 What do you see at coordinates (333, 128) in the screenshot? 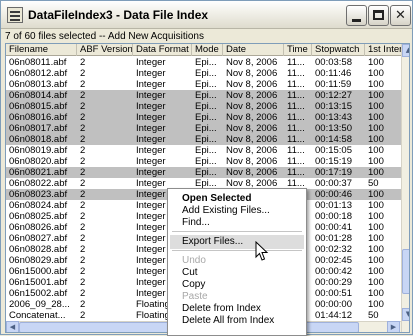
I see `table-cell: 00:13:50` at bounding box center [333, 128].